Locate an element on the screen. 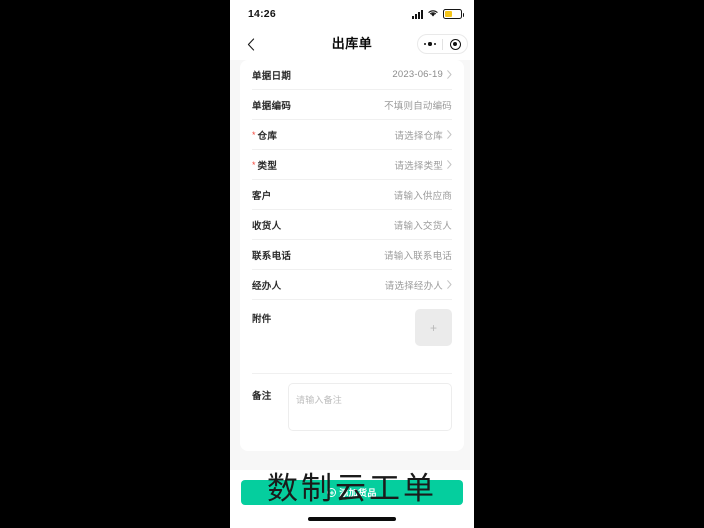  form-row-remark: 备注 请输入备注 is located at coordinates (352, 412).